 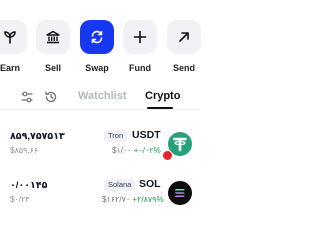 What do you see at coordinates (148, 199) in the screenshot?
I see `asset-change: +۲/۸۷۹%` at bounding box center [148, 199].